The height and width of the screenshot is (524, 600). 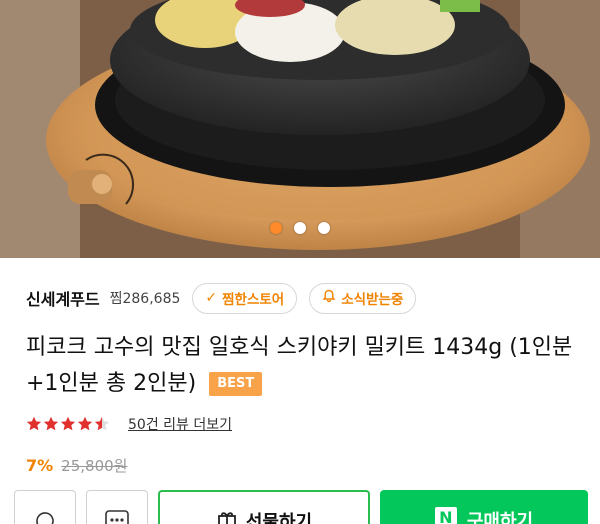 What do you see at coordinates (445, 515) in the screenshot?
I see `naver-logo-icon: N` at bounding box center [445, 515].